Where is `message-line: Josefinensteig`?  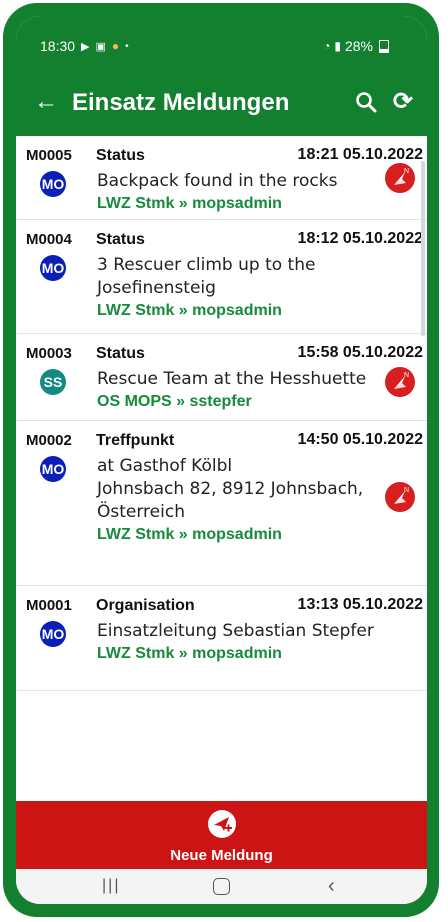 message-line: Josefinensteig is located at coordinates (156, 288).